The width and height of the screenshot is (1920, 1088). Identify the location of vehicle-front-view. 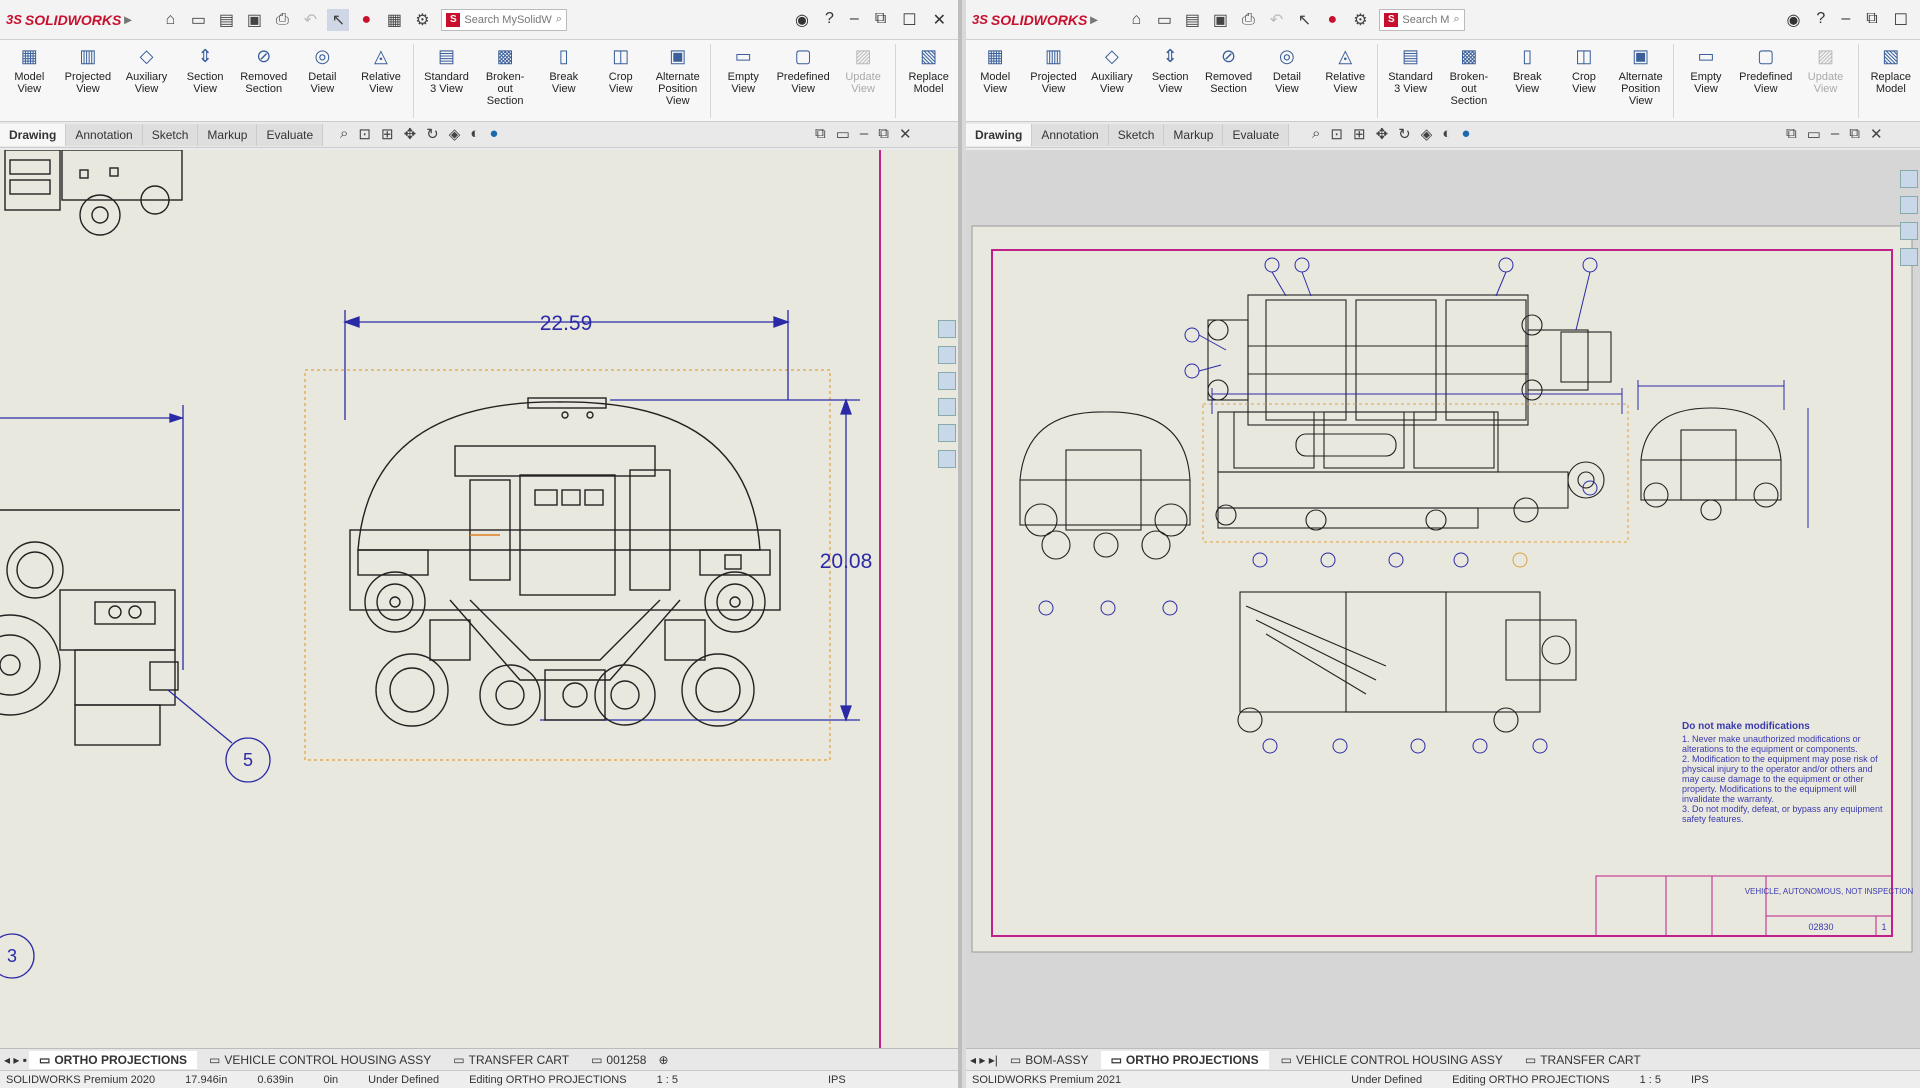
(565, 562).